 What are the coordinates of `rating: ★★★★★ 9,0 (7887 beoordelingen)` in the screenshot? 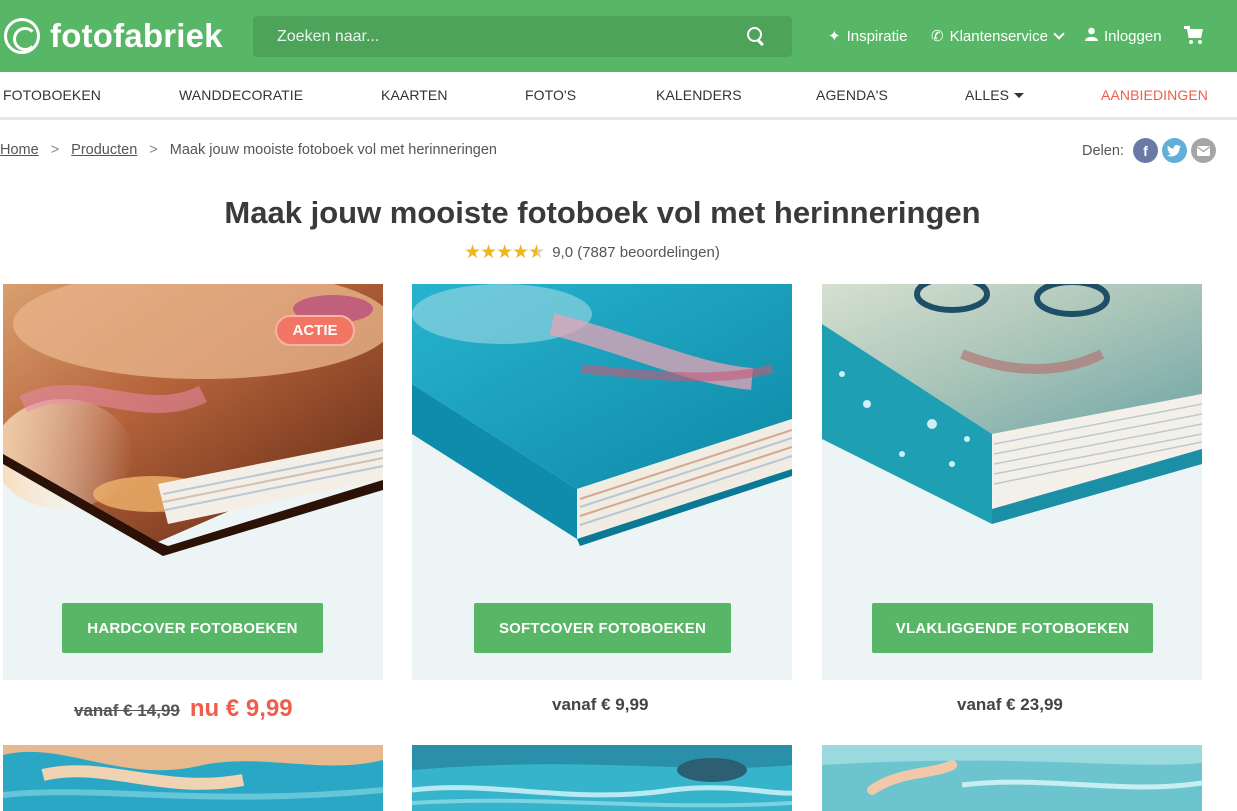 It's located at (592, 252).